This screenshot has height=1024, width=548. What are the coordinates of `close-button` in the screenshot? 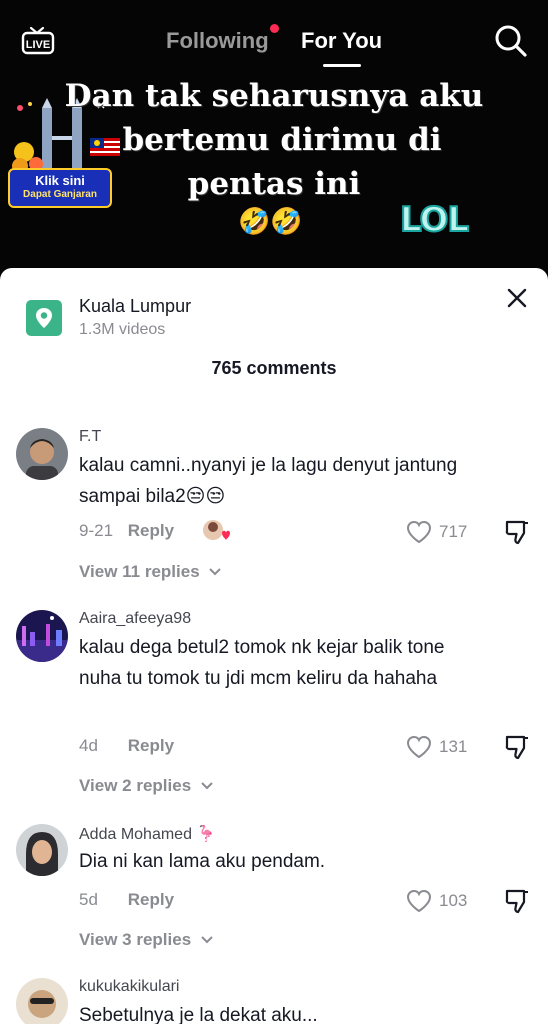 It's located at (517, 298).